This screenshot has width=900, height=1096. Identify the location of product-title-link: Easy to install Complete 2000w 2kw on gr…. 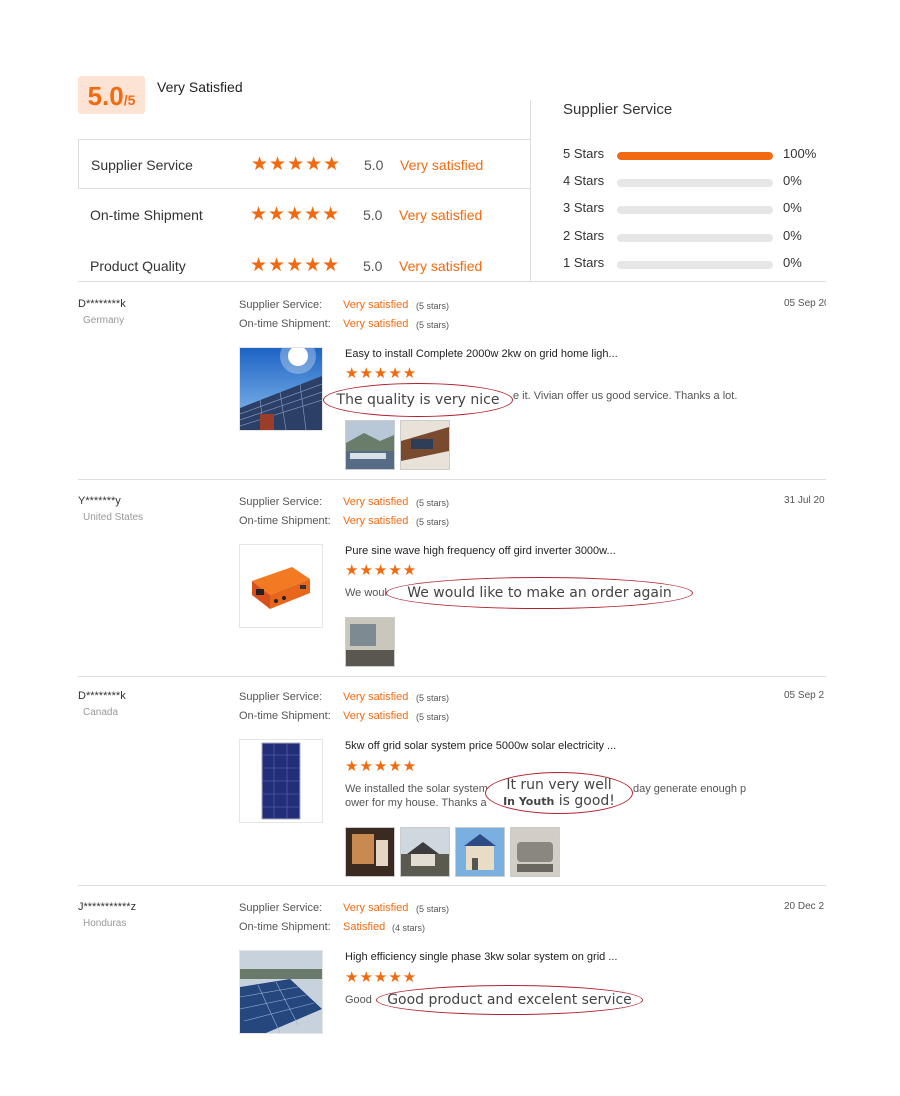
(481, 354).